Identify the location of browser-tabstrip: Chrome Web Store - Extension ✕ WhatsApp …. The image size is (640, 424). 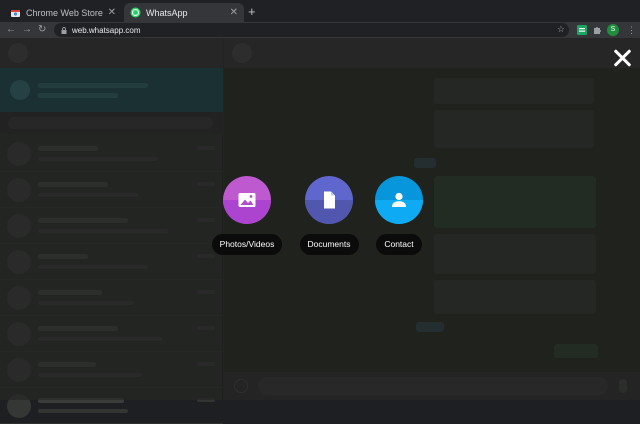
(320, 11).